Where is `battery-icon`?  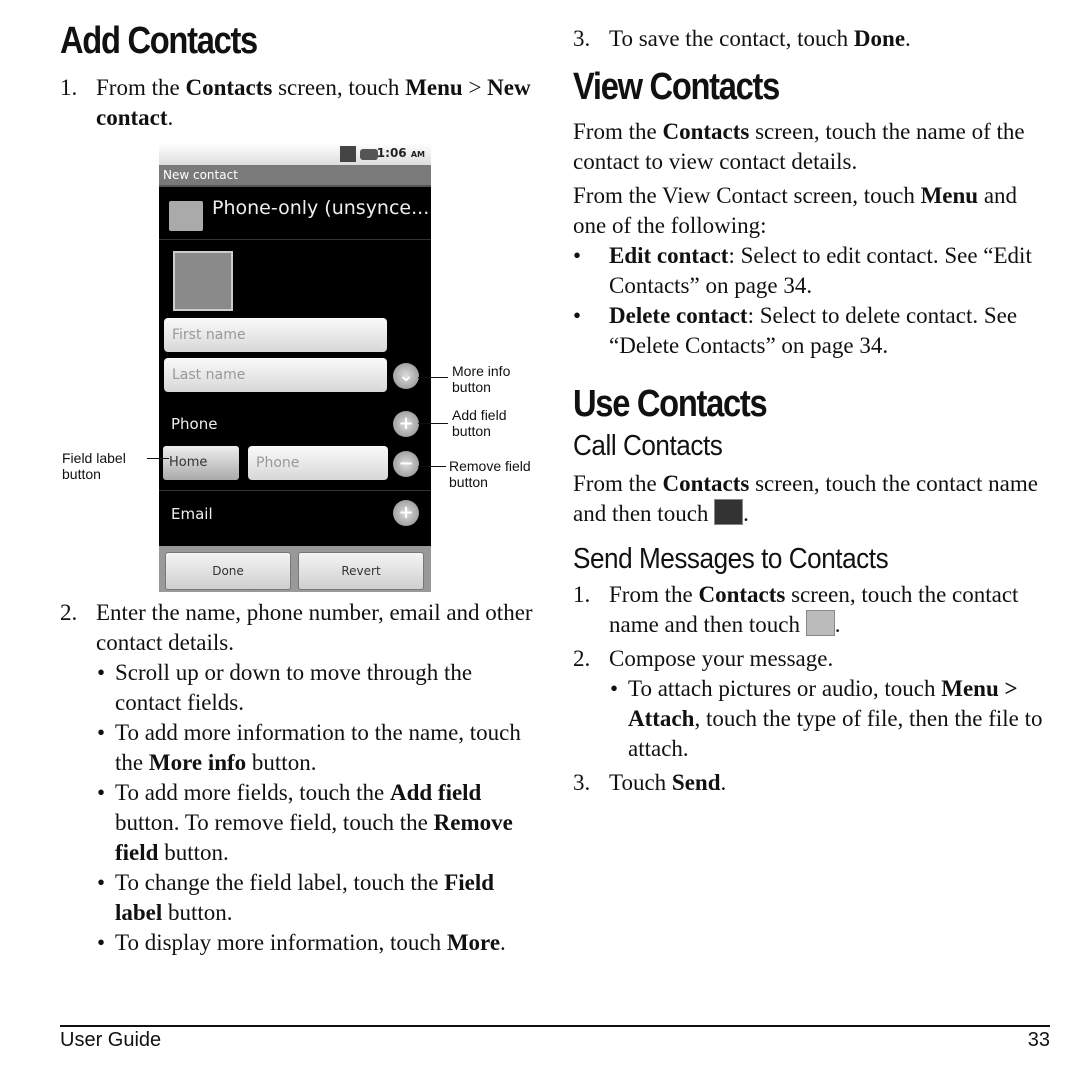
battery-icon is located at coordinates (369, 154).